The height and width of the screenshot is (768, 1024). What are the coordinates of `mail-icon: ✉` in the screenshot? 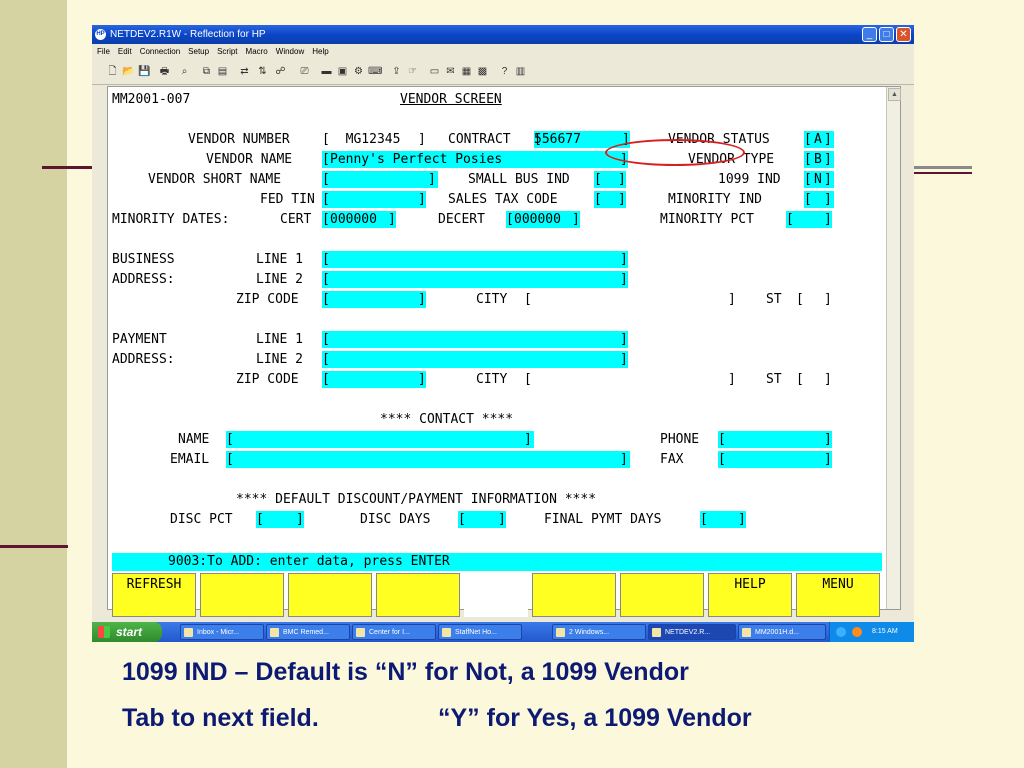 It's located at (450, 71).